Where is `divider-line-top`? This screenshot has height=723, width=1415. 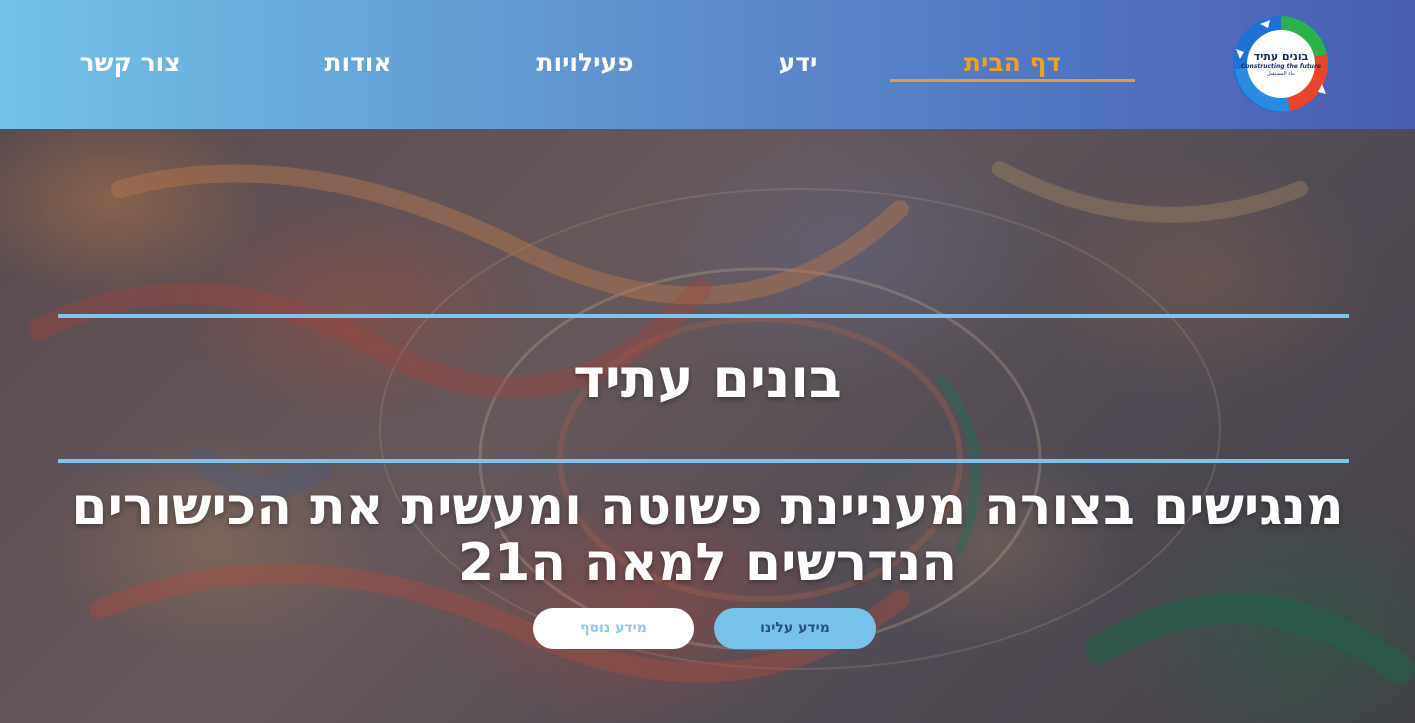 divider-line-top is located at coordinates (703, 316).